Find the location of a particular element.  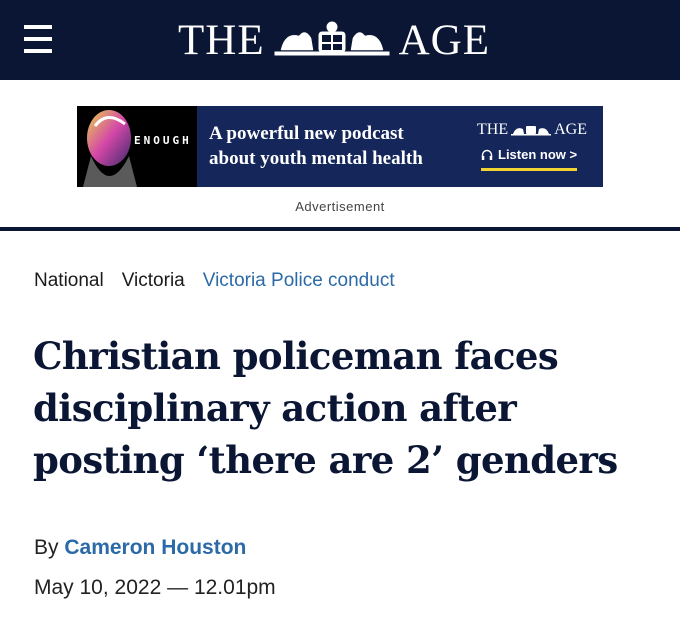

ad-brand-logo: THE AGE is located at coordinates (532, 130).